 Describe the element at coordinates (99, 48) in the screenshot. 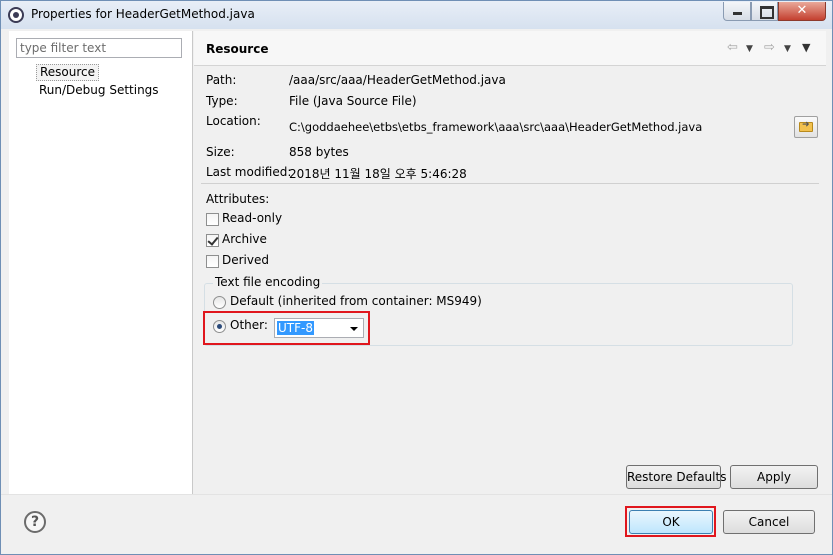

I see `filter-input` at that location.